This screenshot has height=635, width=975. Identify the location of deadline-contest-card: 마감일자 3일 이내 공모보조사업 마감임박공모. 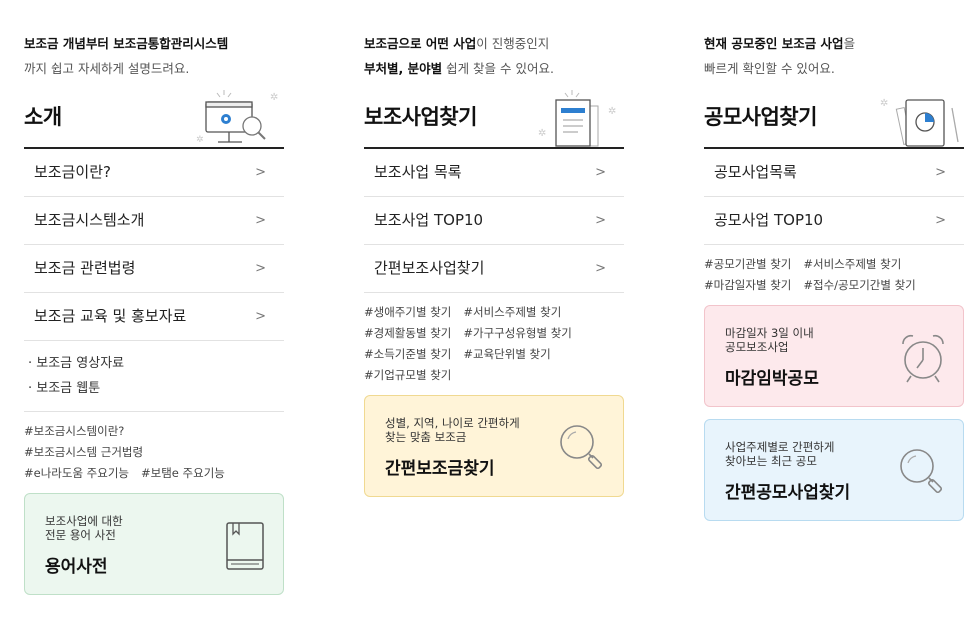
(834, 356).